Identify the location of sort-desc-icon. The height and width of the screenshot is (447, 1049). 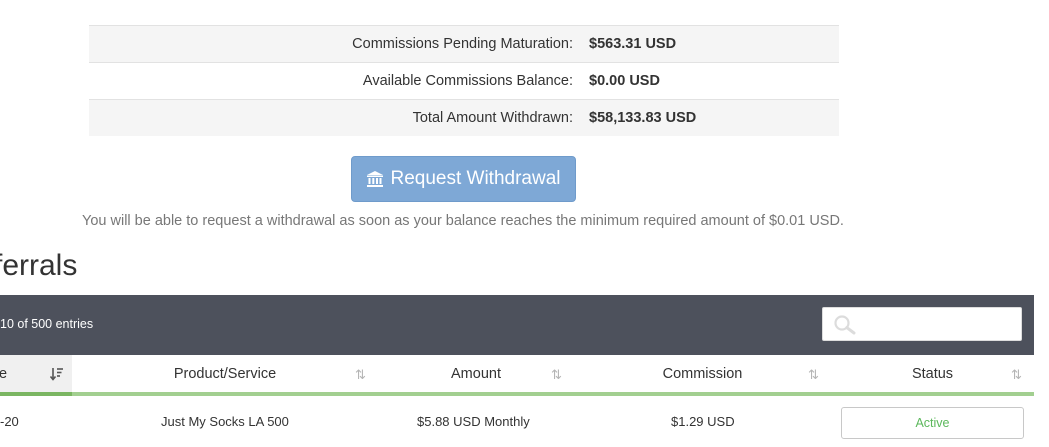
(56, 375).